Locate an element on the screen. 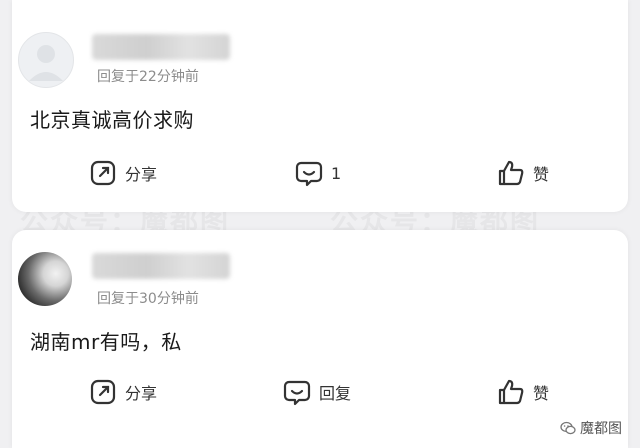 This screenshot has width=640, height=448. avatar-placeholder-icon is located at coordinates (46, 63).